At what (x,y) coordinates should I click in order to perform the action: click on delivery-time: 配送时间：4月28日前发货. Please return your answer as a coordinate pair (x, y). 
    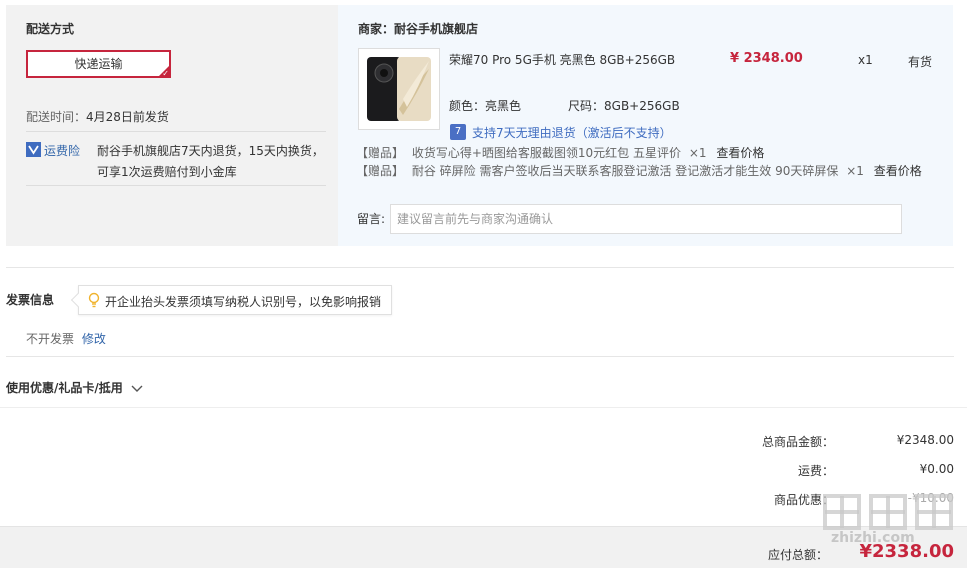
    Looking at the image, I should click on (97, 116).